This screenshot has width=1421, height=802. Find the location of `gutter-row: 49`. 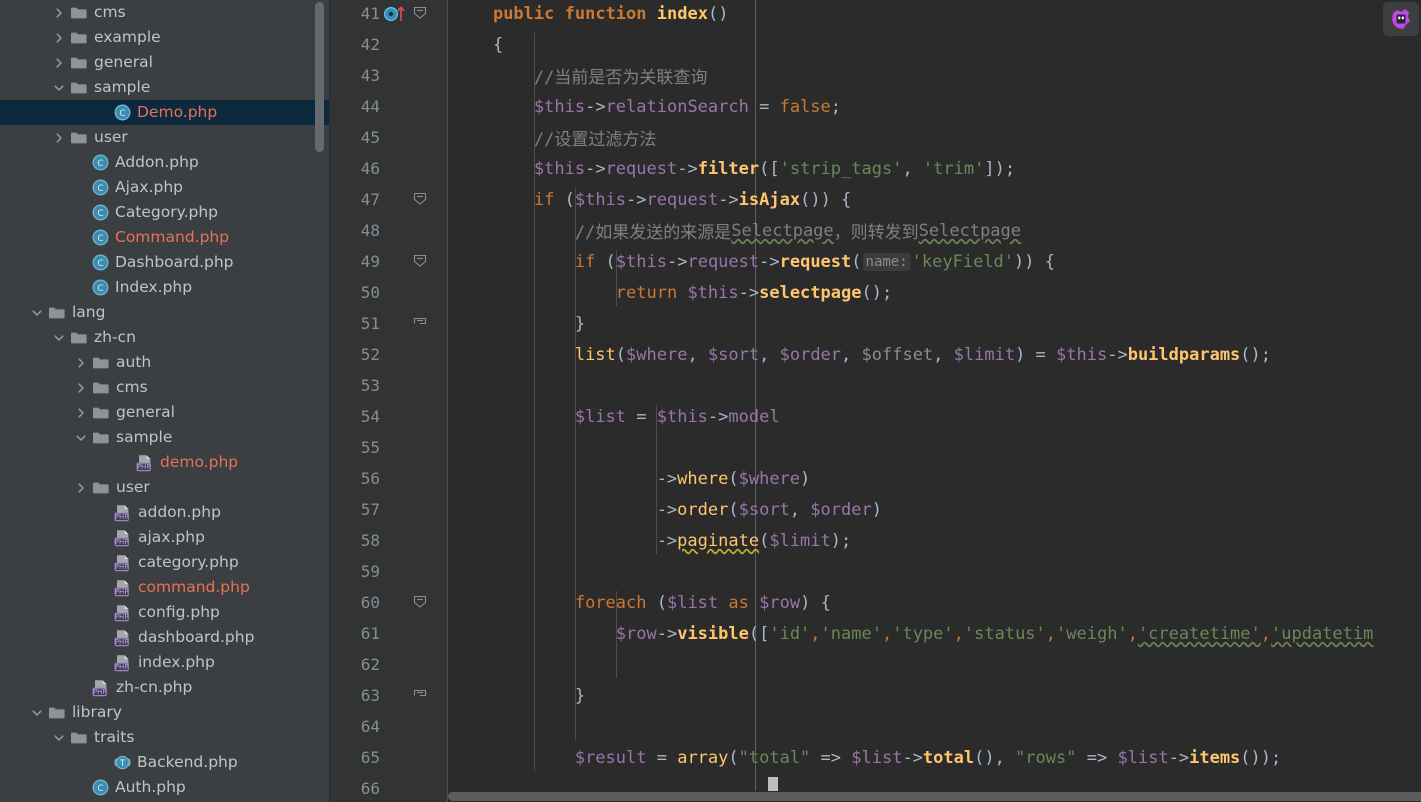

gutter-row: 49 is located at coordinates (389, 261).